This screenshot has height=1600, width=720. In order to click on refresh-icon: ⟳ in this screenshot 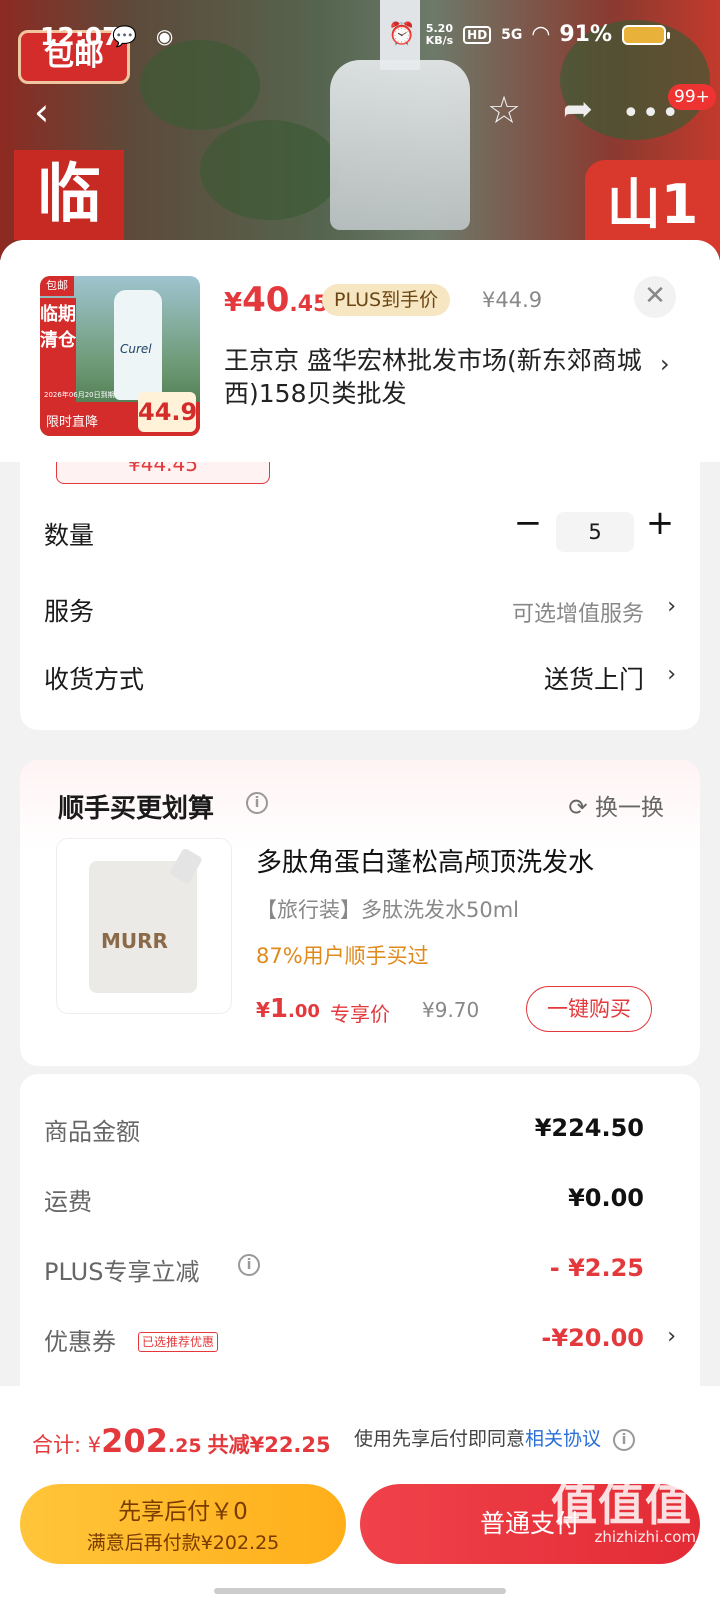, I will do `click(581, 808)`.